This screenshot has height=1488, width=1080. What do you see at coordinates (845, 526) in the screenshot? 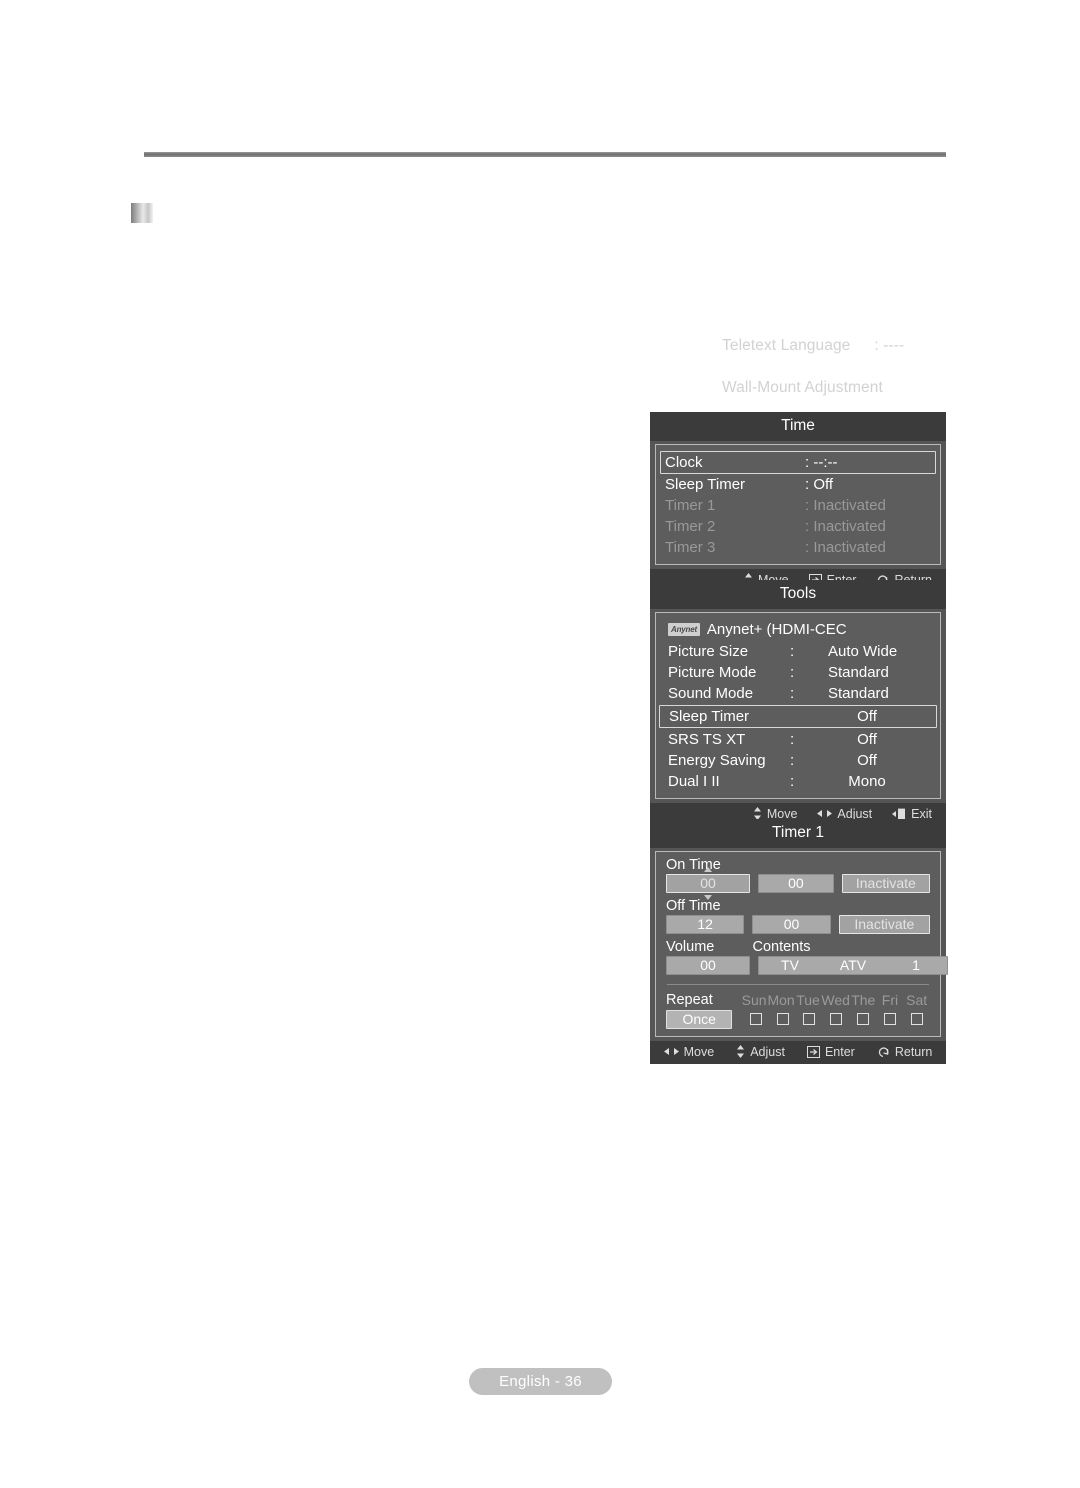
I see `time-row-timer-2-value: : Inactivated` at bounding box center [845, 526].